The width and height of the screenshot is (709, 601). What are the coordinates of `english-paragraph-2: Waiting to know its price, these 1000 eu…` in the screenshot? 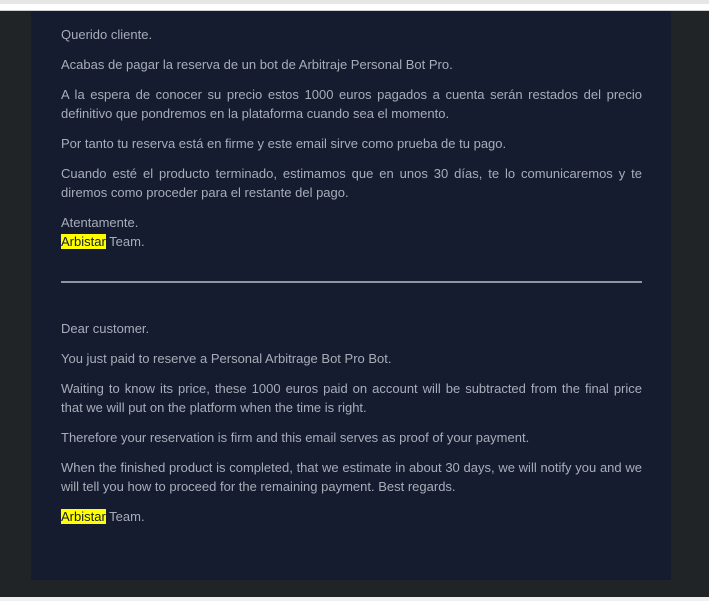 It's located at (351, 398).